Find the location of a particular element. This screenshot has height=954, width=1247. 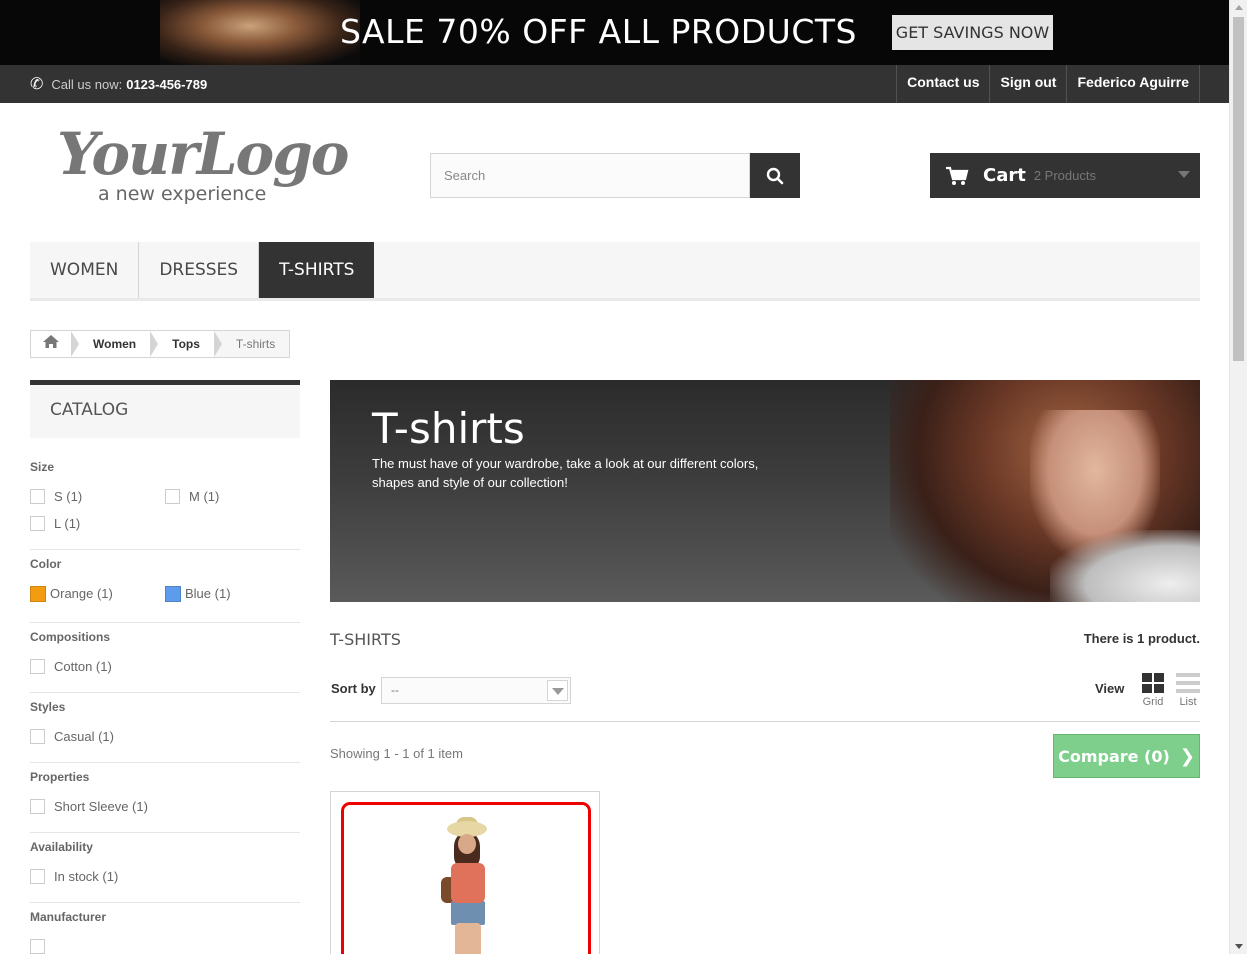

filter-label: Cotton (1) is located at coordinates (83, 666).